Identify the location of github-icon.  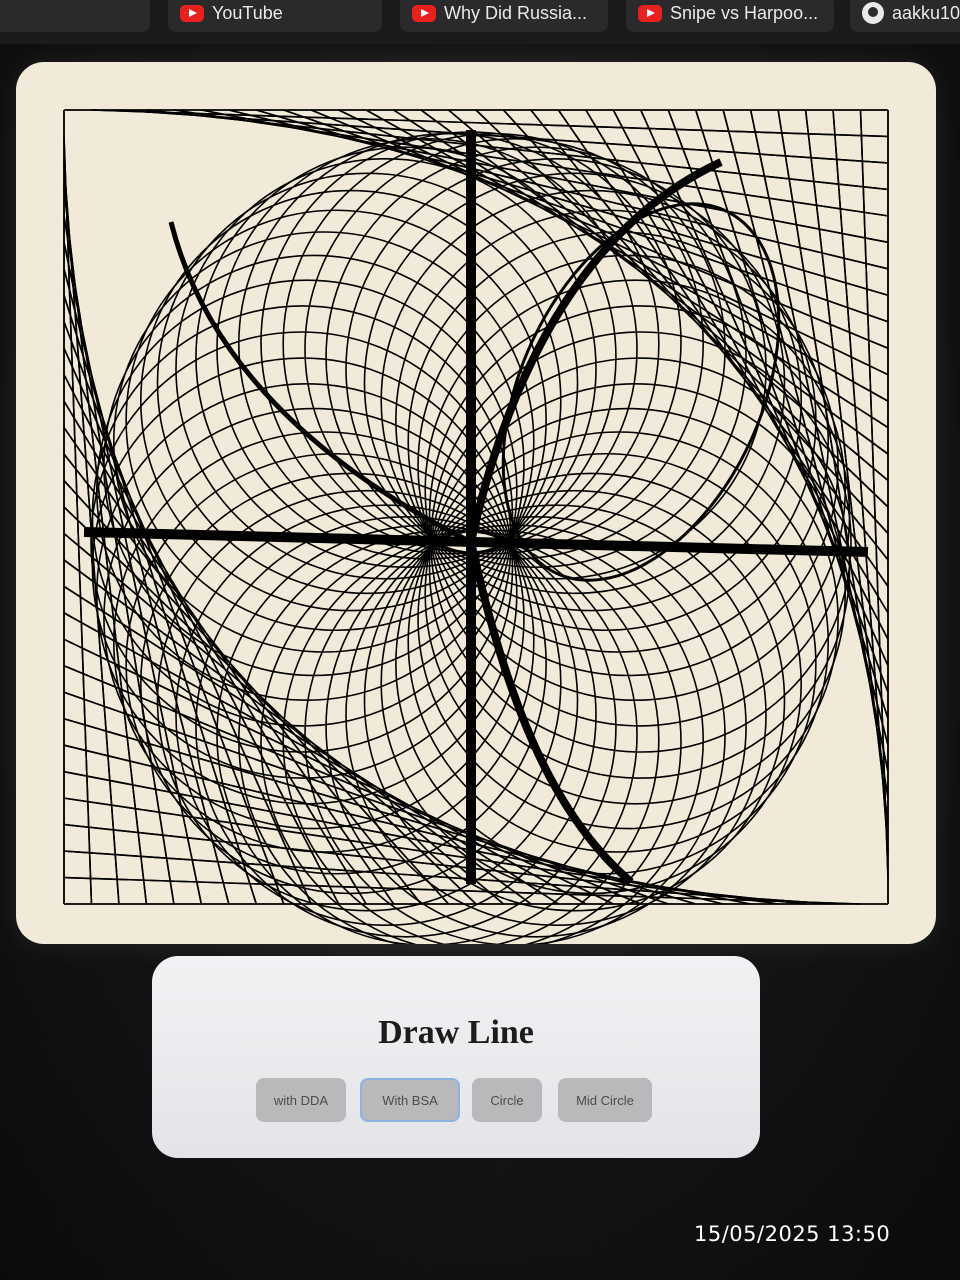
(873, 13).